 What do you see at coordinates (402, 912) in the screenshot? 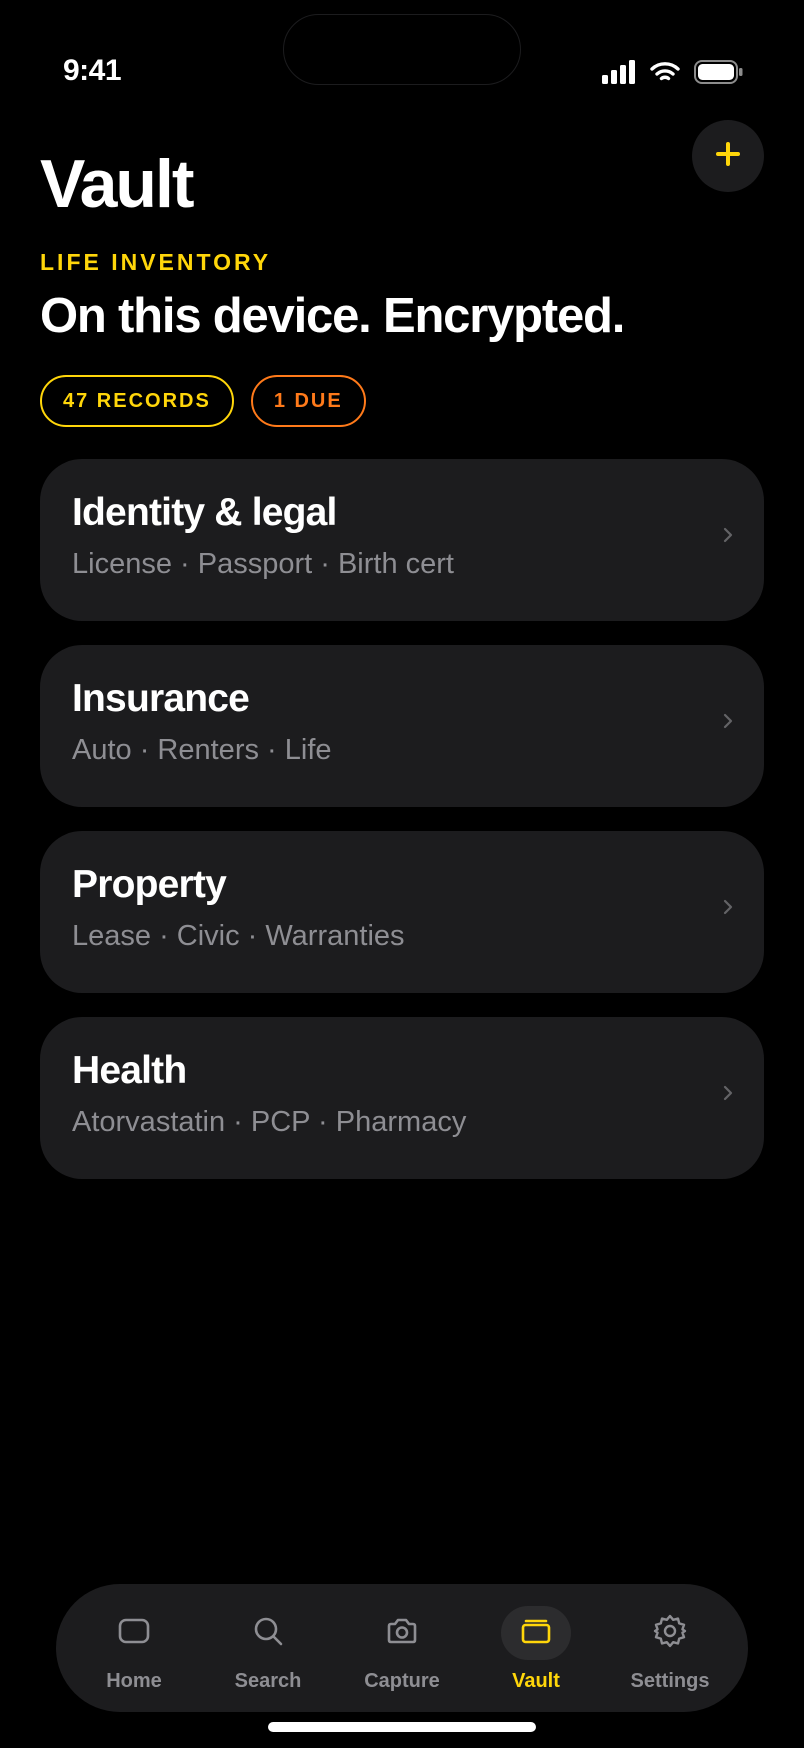
I see `category-card-property: Property Lease · Civic · Warranties` at bounding box center [402, 912].